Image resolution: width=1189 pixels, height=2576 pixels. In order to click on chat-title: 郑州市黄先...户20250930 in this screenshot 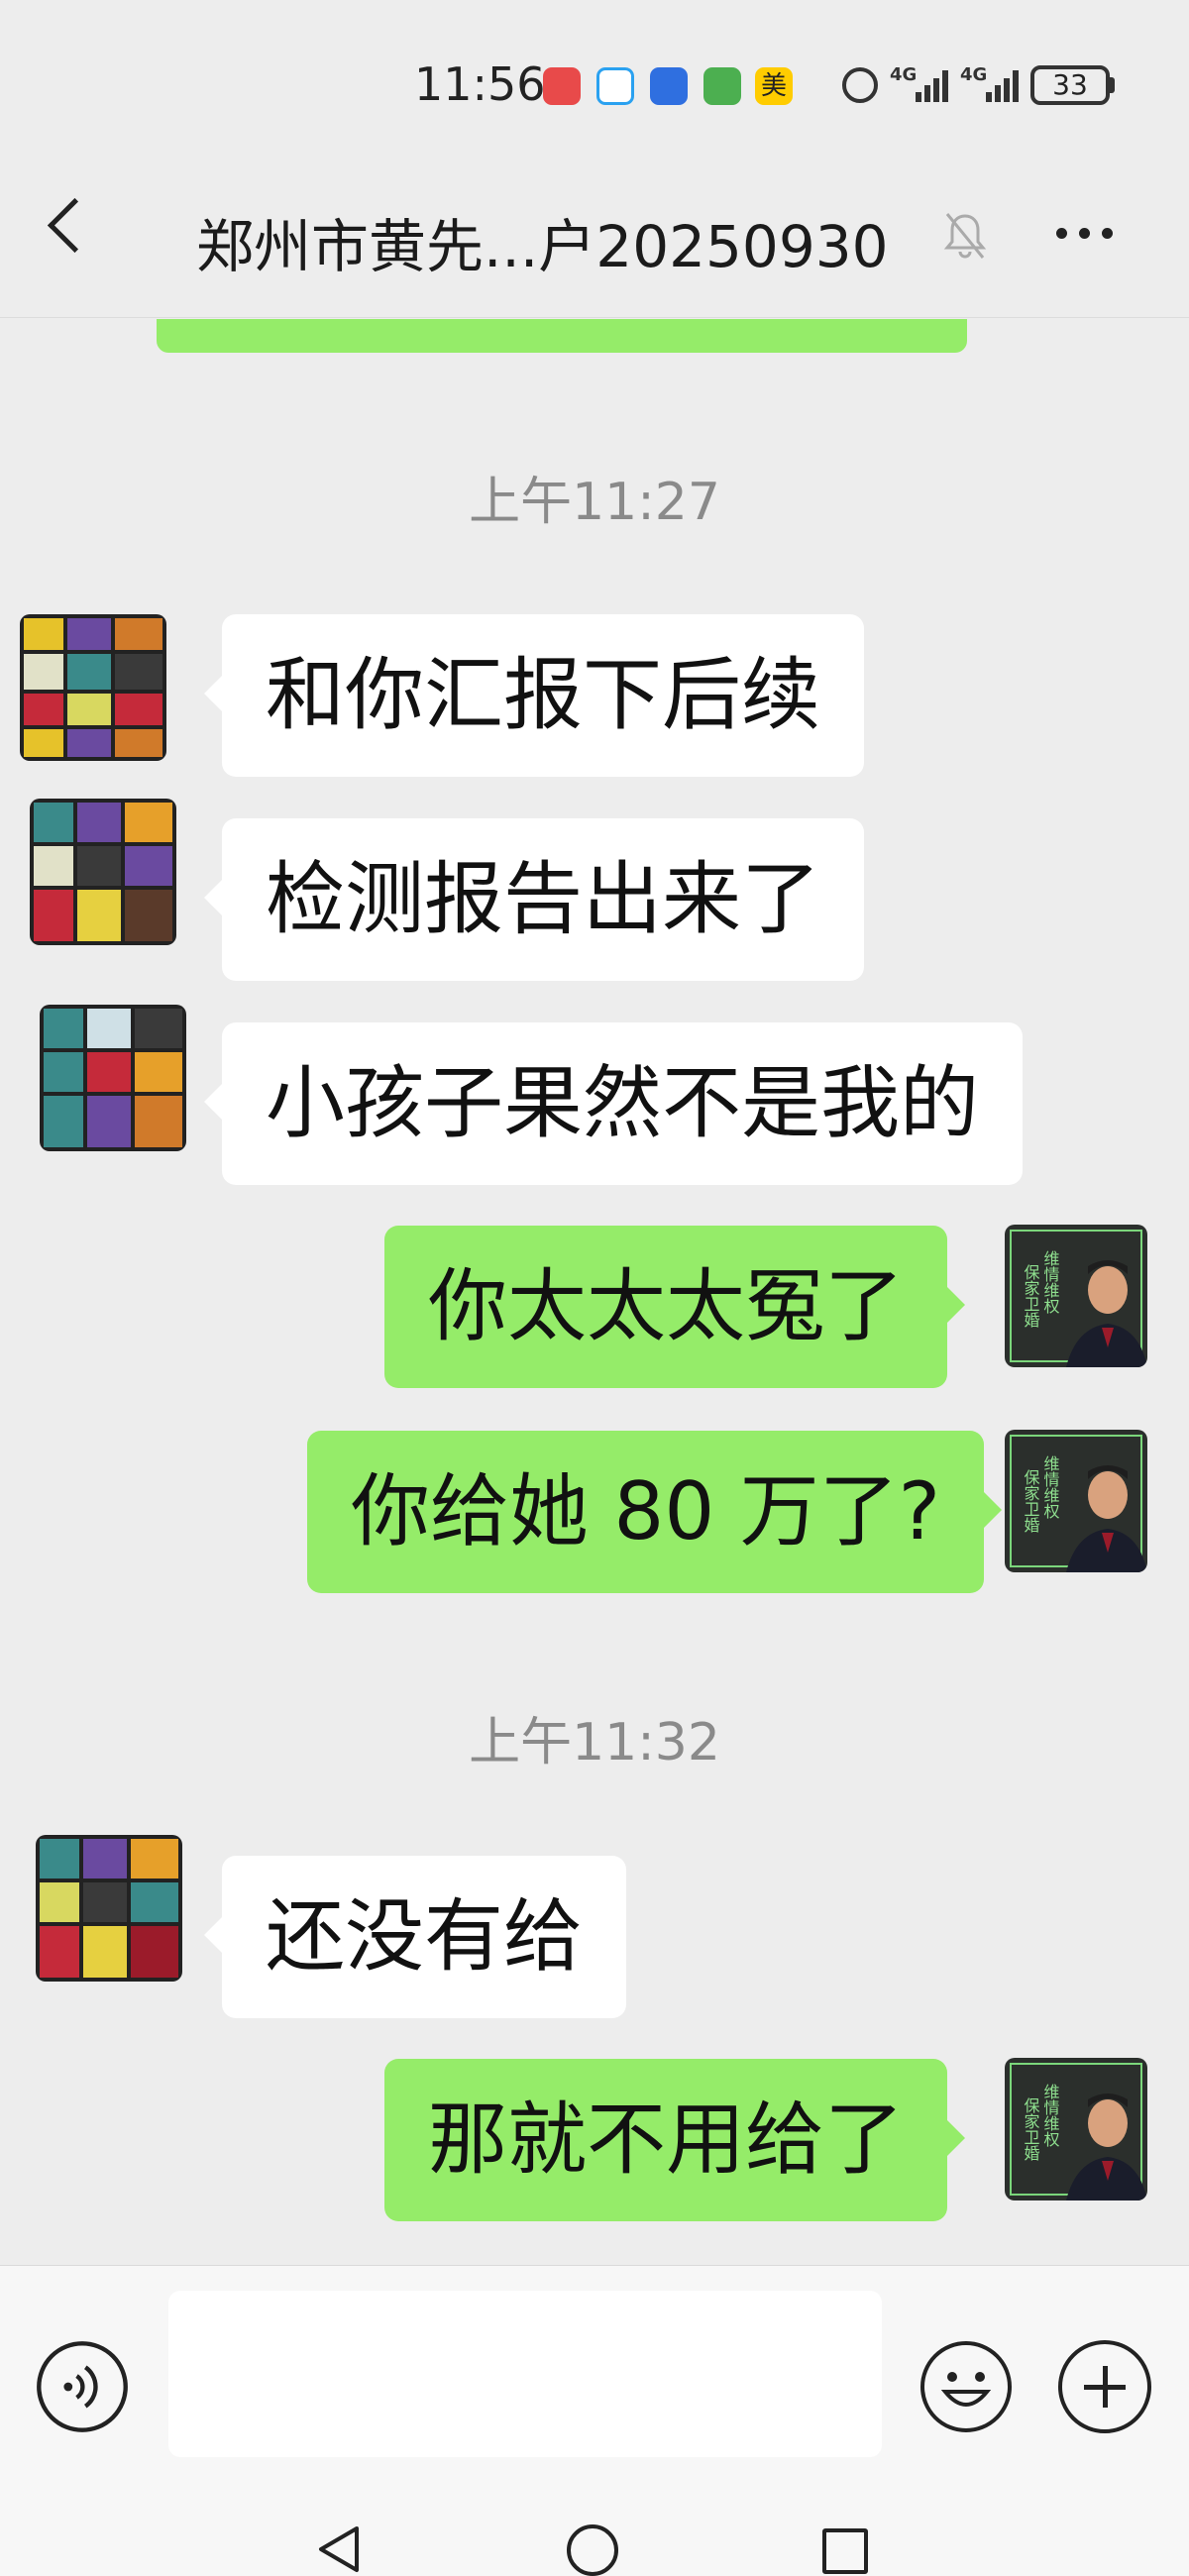, I will do `click(543, 246)`.